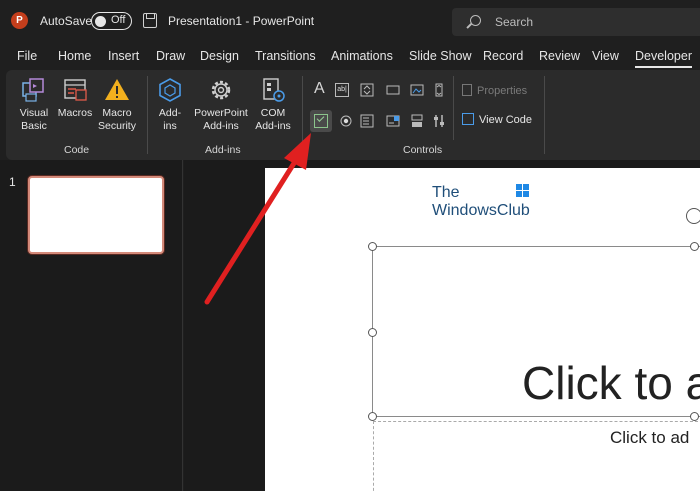 The height and width of the screenshot is (491, 700). Describe the element at coordinates (221, 90) in the screenshot. I see `gear-icon` at that location.